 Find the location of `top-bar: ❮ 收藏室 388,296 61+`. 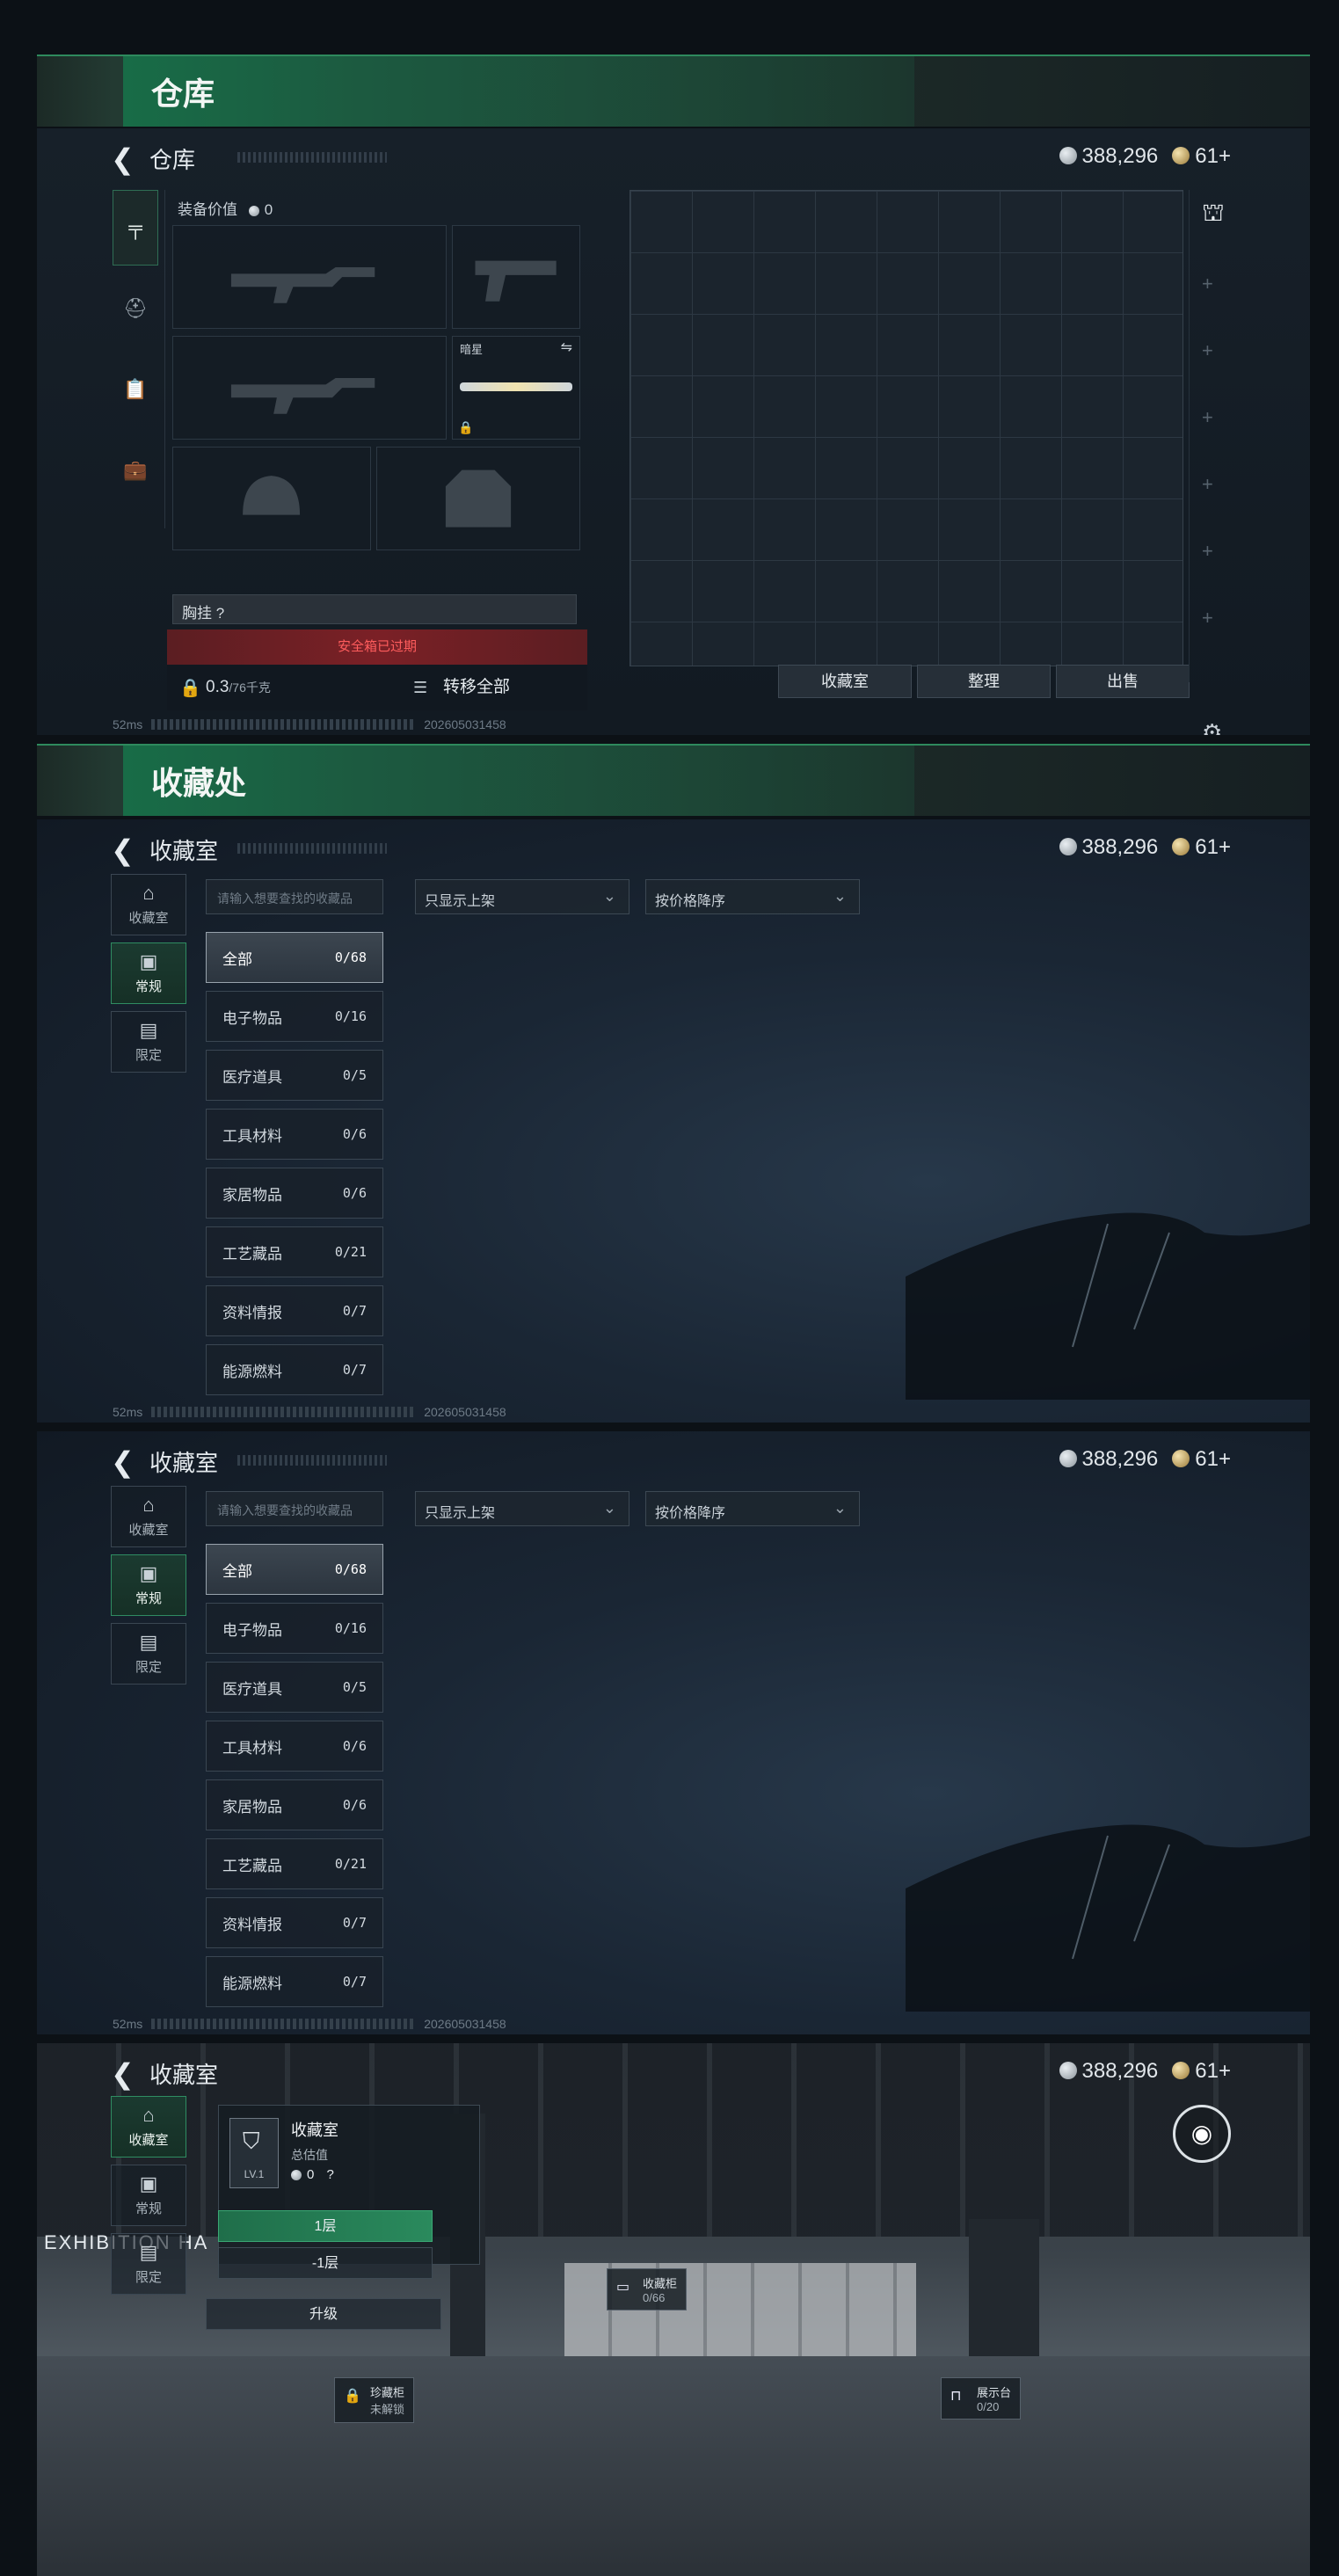

top-bar: ❮ 收藏室 388,296 61+ is located at coordinates (673, 2071).